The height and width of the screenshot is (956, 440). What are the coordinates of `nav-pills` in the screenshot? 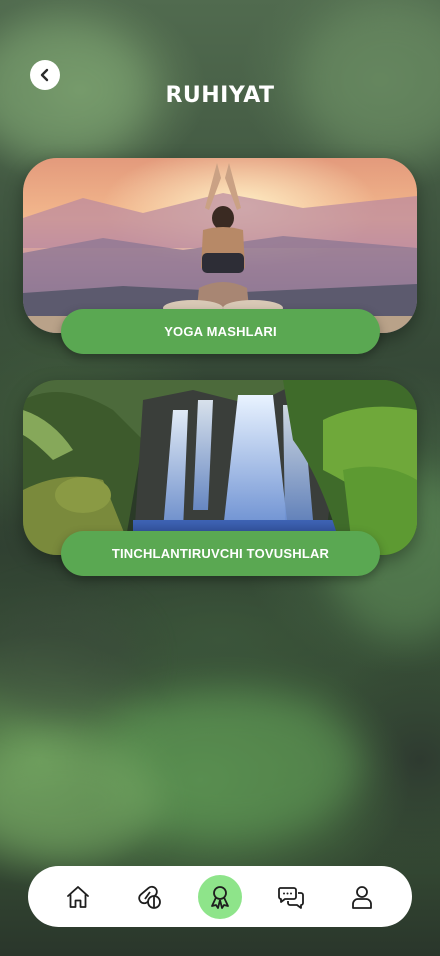 It's located at (149, 897).